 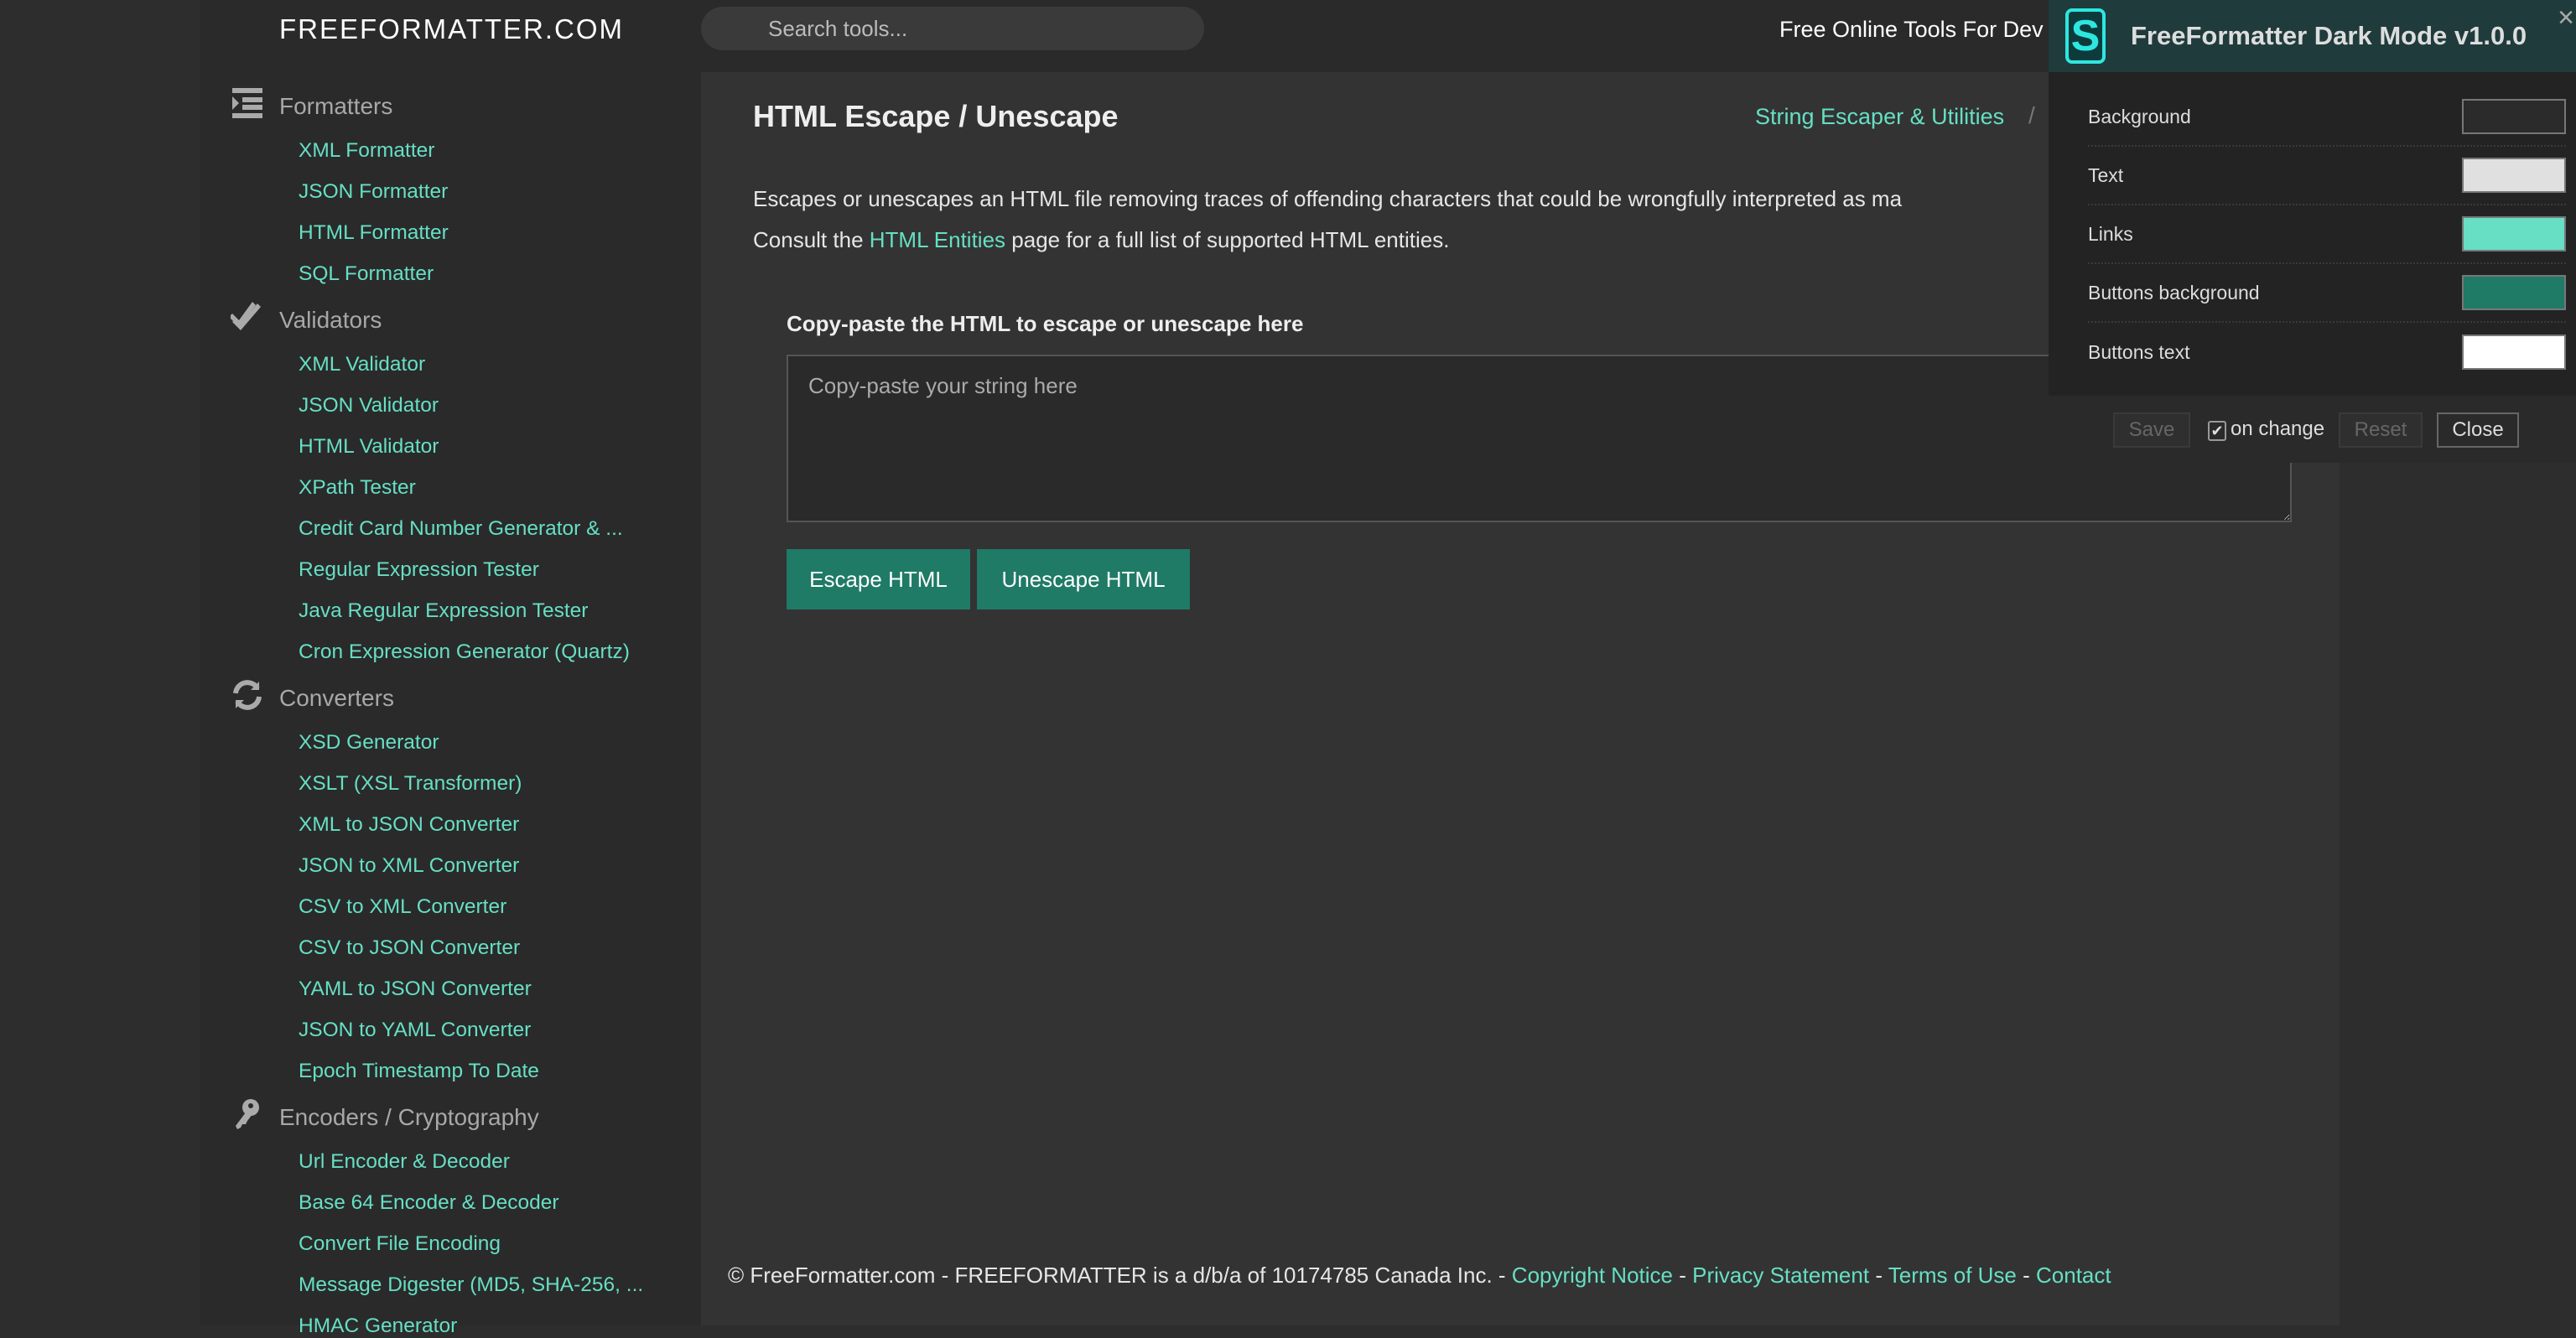 What do you see at coordinates (2329, 35) in the screenshot?
I see `panel-title: FreeFormatter Dark Mode v1.0.0` at bounding box center [2329, 35].